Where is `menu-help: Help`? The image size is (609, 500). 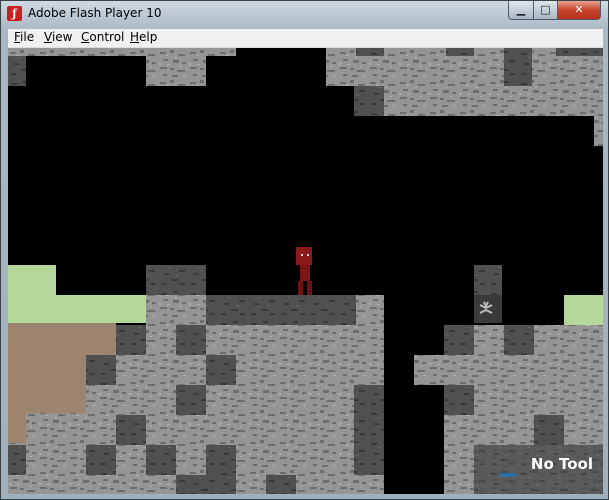 menu-help: Help is located at coordinates (143, 37).